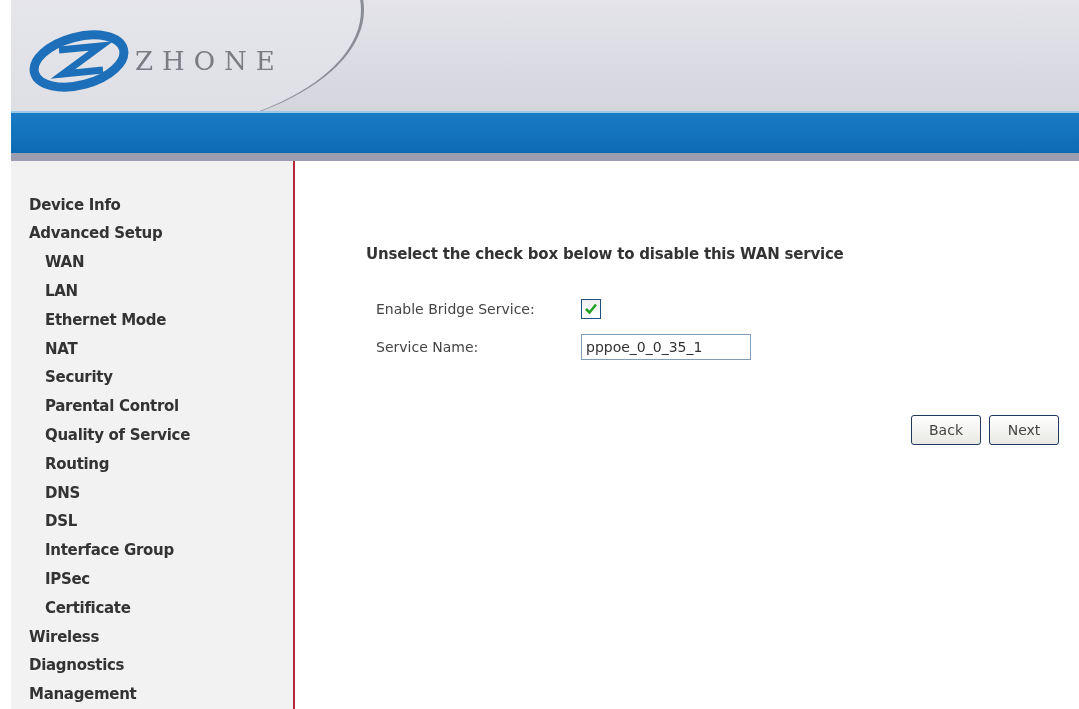 This screenshot has width=1079, height=709. I want to click on logo-emblem-icon, so click(79, 61).